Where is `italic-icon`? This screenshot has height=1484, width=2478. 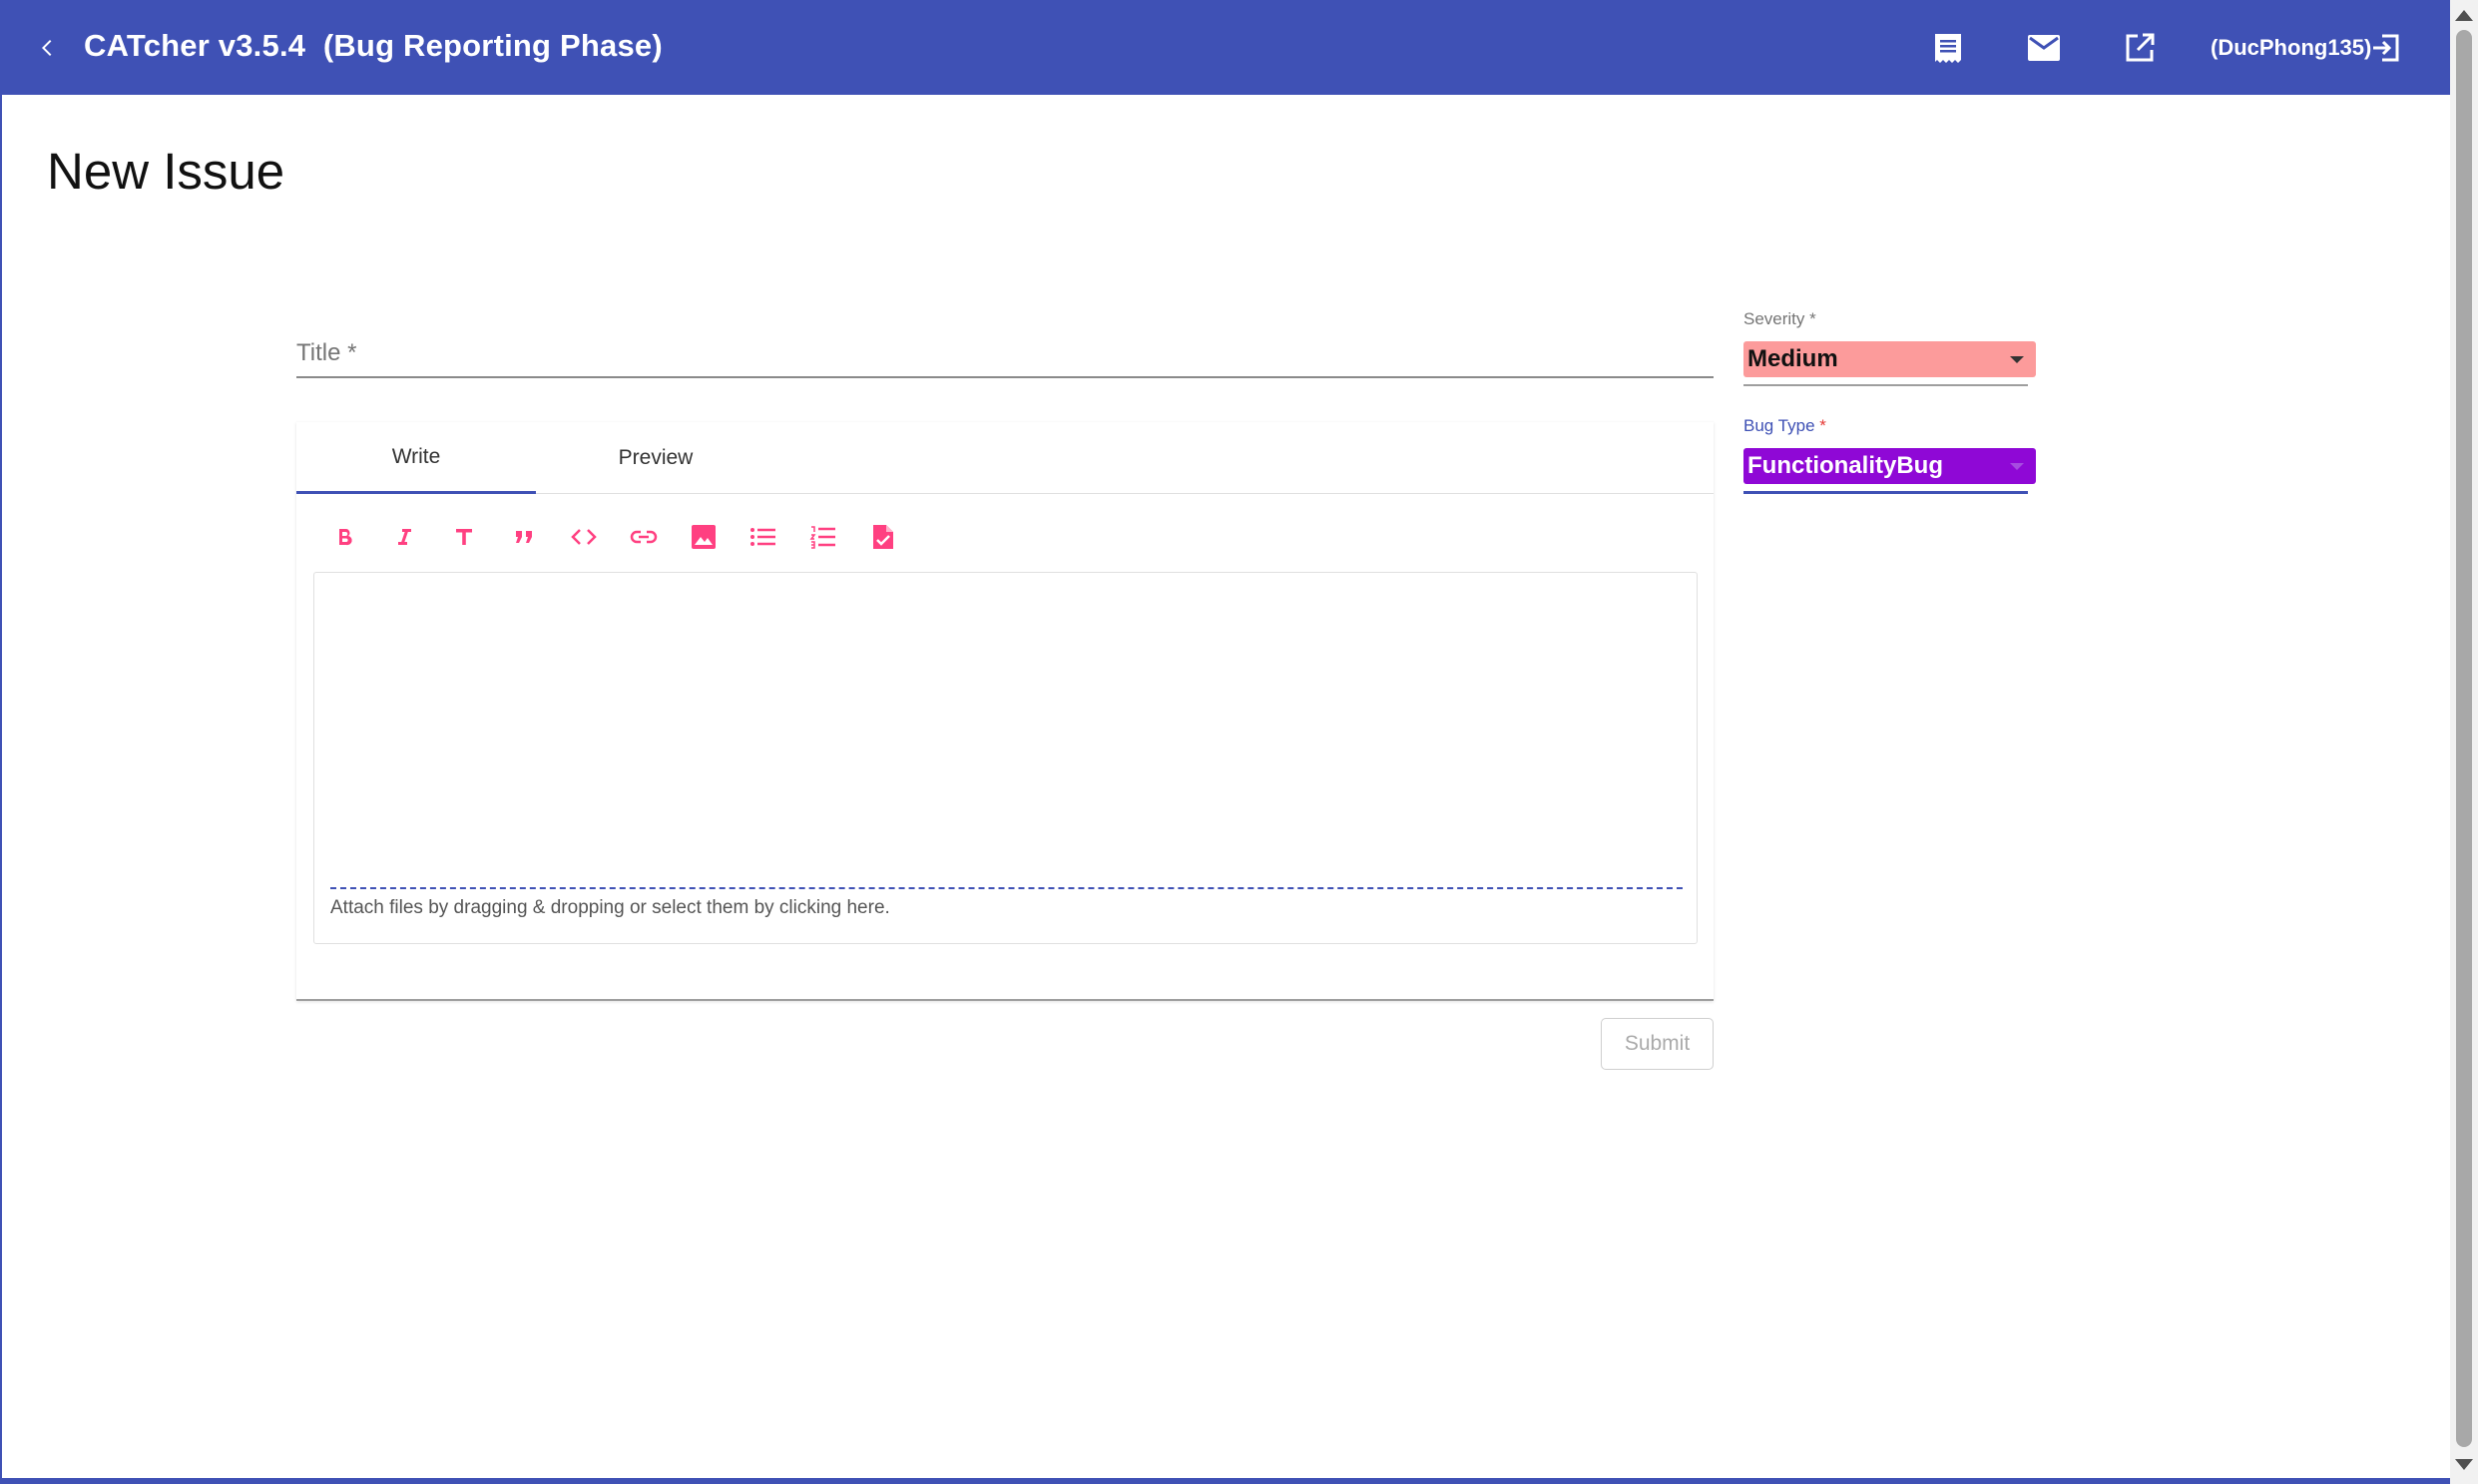 italic-icon is located at coordinates (404, 537).